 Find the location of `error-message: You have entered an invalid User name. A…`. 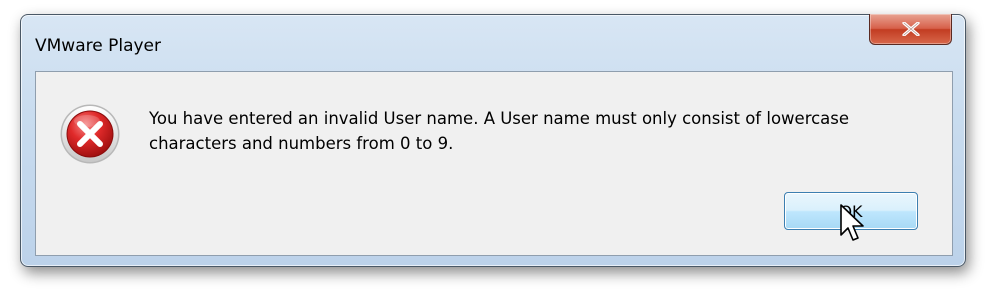

error-message: You have entered an invalid User name. A… is located at coordinates (499, 131).